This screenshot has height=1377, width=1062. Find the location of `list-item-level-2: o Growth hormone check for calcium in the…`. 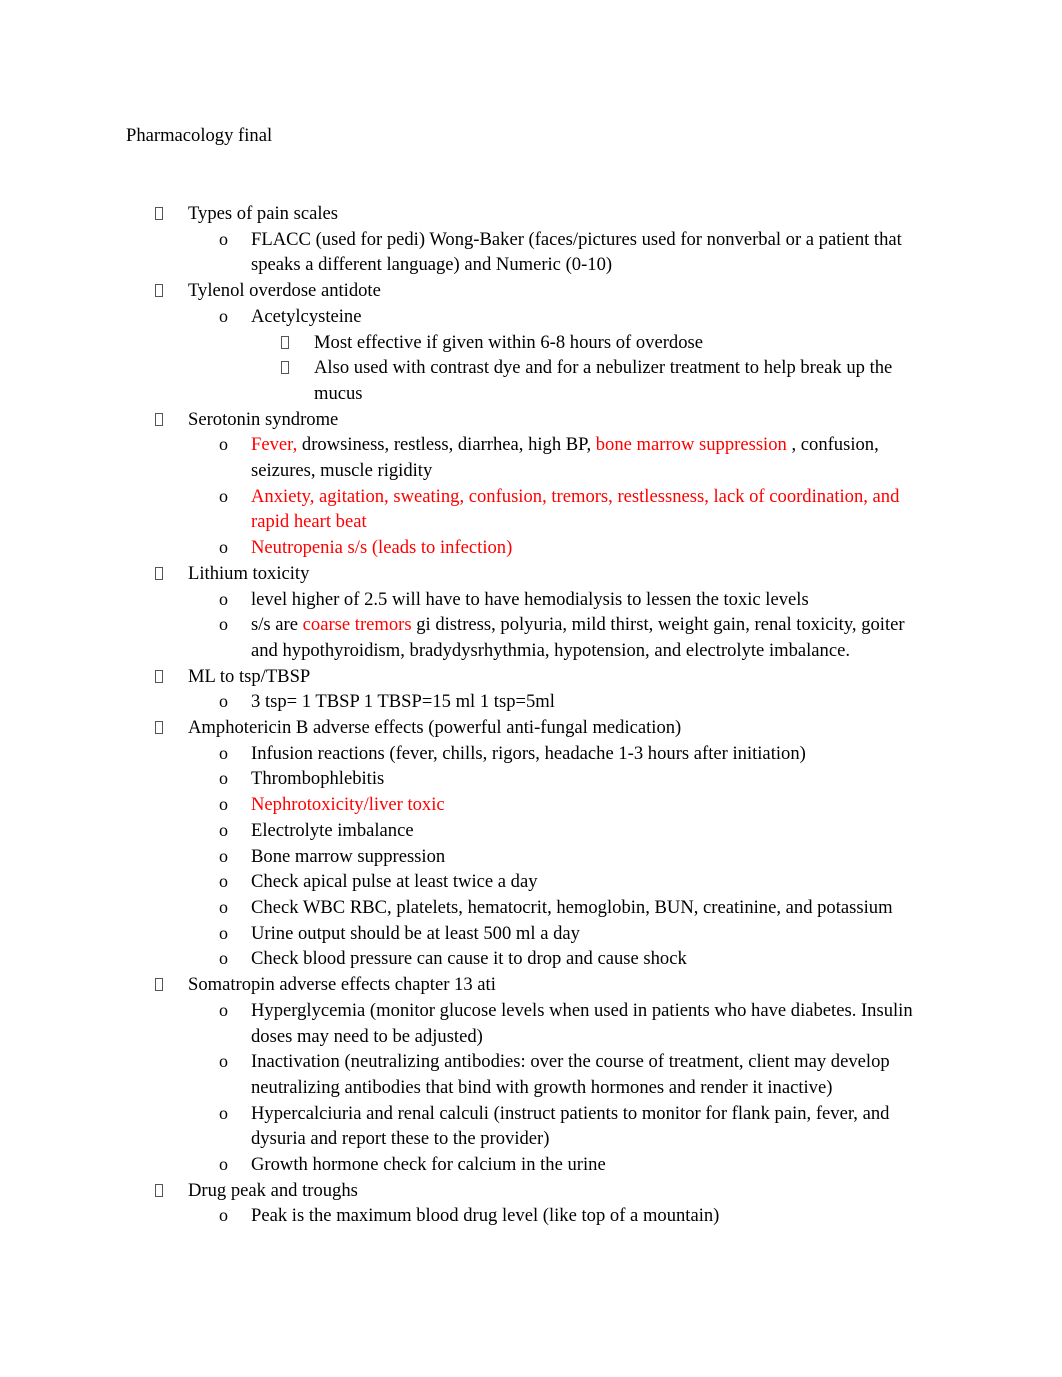

list-item-level-2: o Growth hormone check for calcium in the… is located at coordinates (465, 1165).